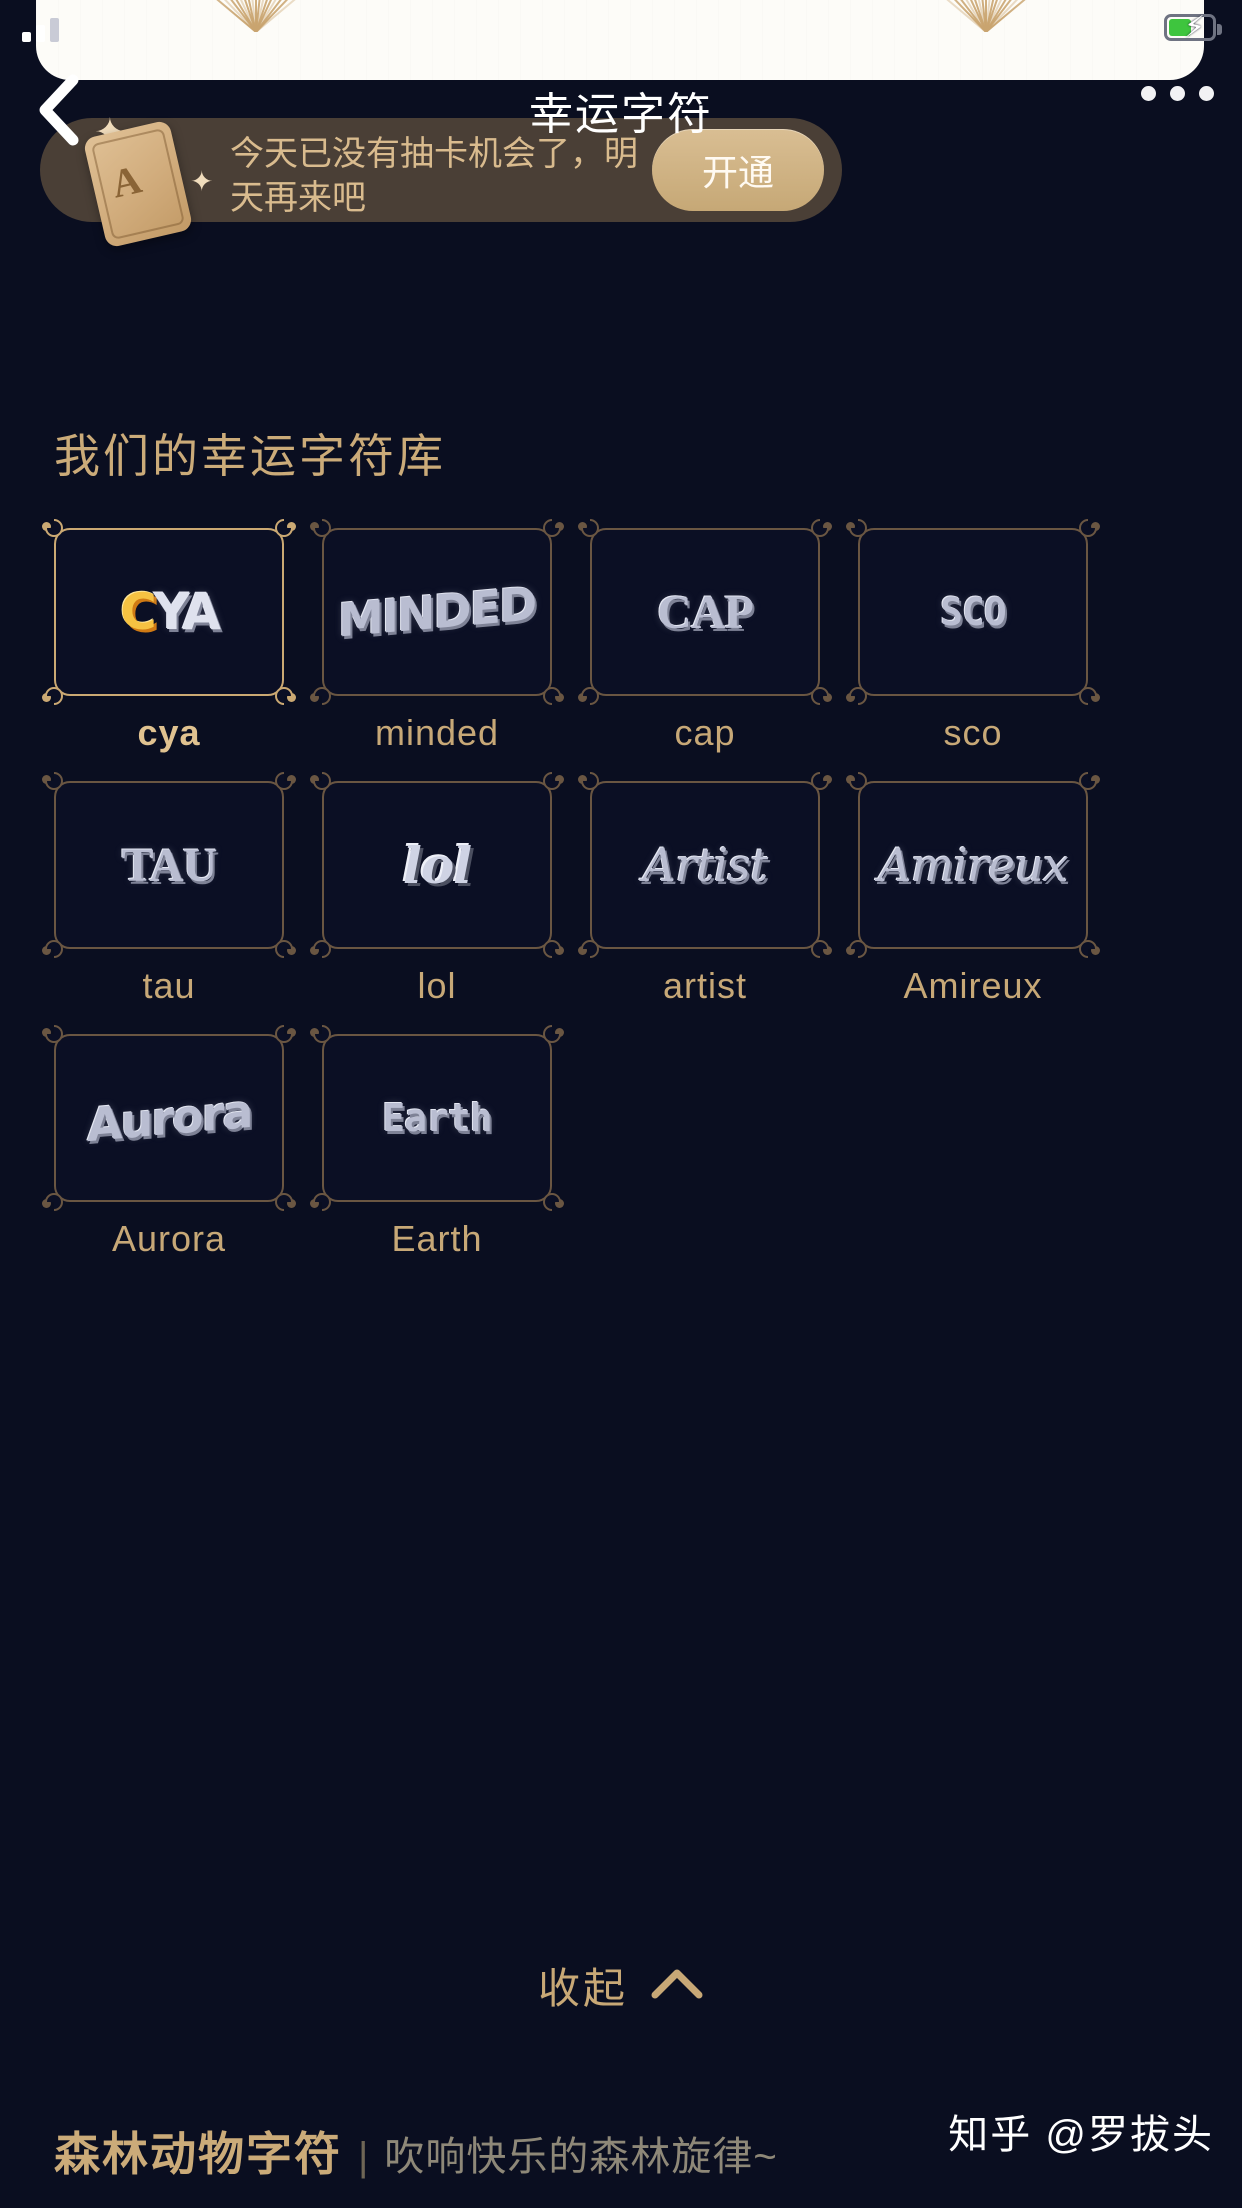 The height and width of the screenshot is (2208, 1242). I want to click on character-art-text: Aurora, so click(169, 1118).